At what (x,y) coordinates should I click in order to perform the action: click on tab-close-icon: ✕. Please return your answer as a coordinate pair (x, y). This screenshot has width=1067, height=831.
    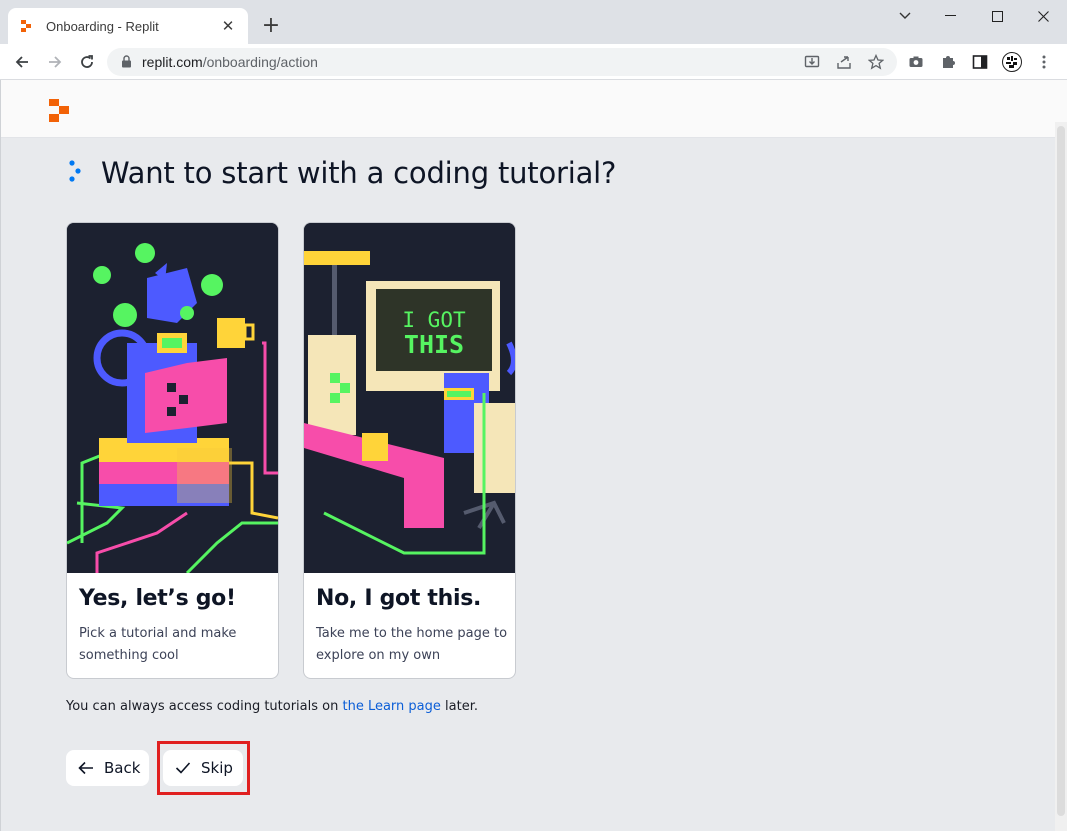
    Looking at the image, I should click on (228, 26).